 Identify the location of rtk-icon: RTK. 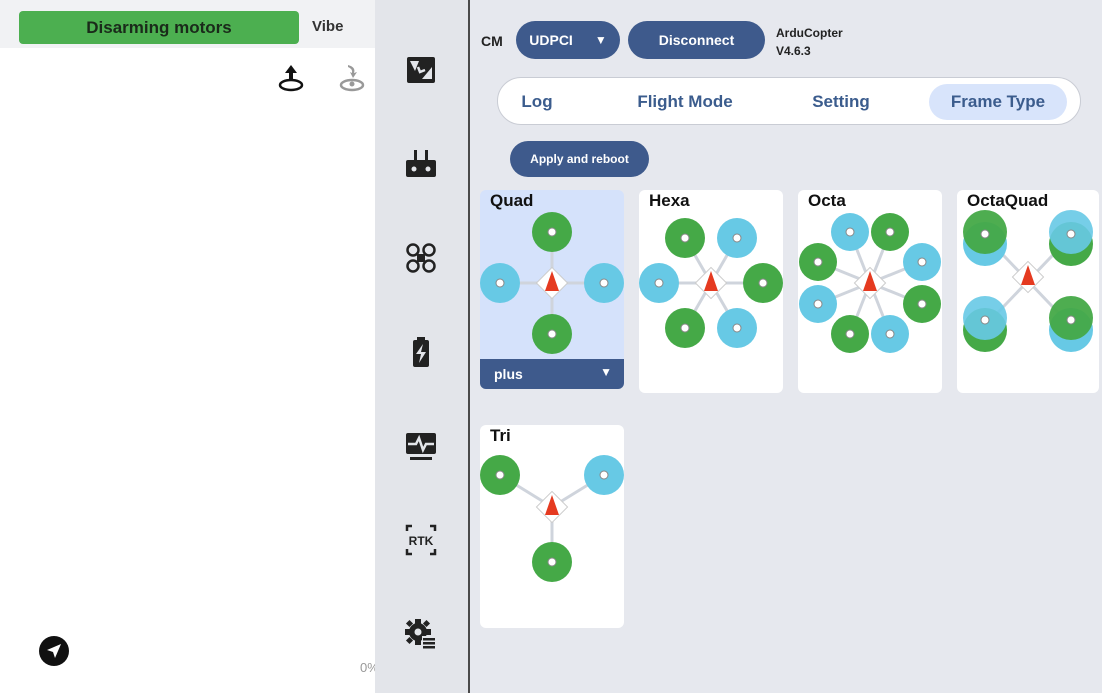
(421, 540).